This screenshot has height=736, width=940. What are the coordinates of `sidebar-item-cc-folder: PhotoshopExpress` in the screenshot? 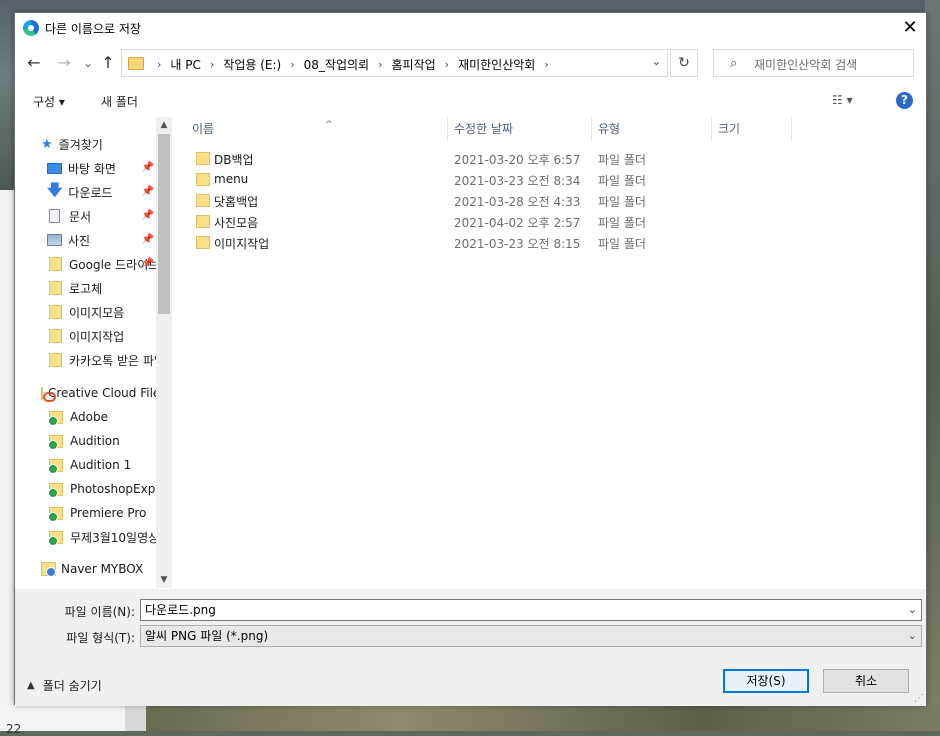 It's located at (103, 489).